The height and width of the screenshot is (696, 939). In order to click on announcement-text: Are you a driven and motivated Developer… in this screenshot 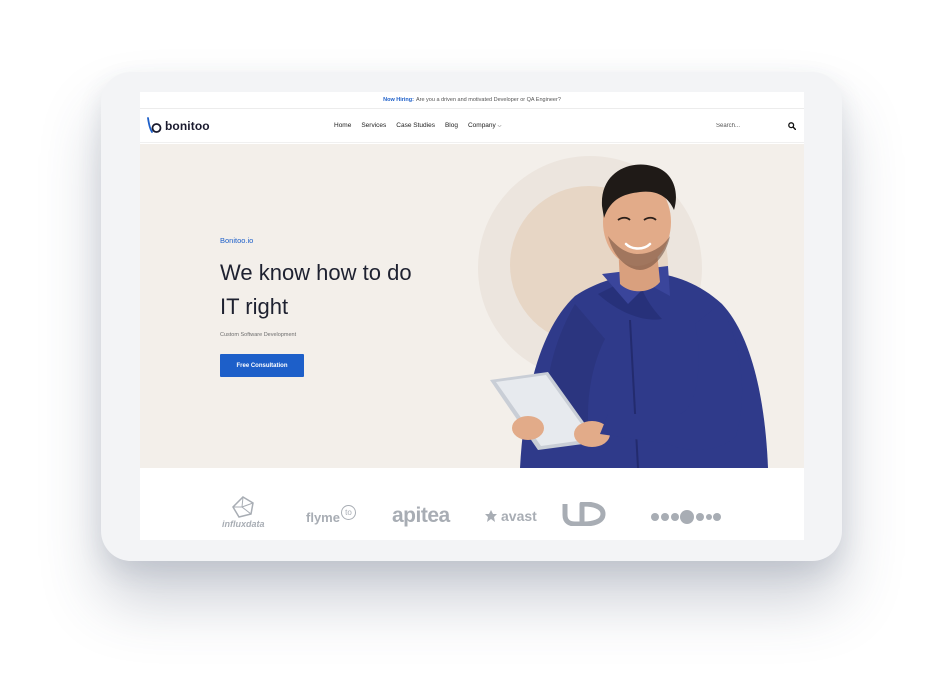, I will do `click(488, 100)`.